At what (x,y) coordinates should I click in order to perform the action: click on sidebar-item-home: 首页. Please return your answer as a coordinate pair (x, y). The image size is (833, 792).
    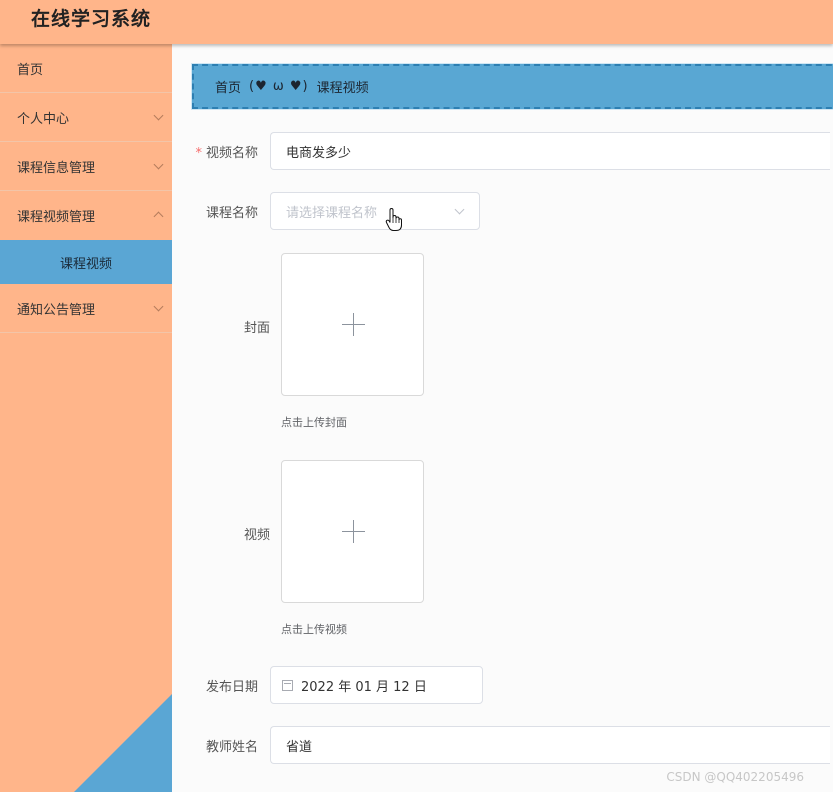
    Looking at the image, I should click on (86, 68).